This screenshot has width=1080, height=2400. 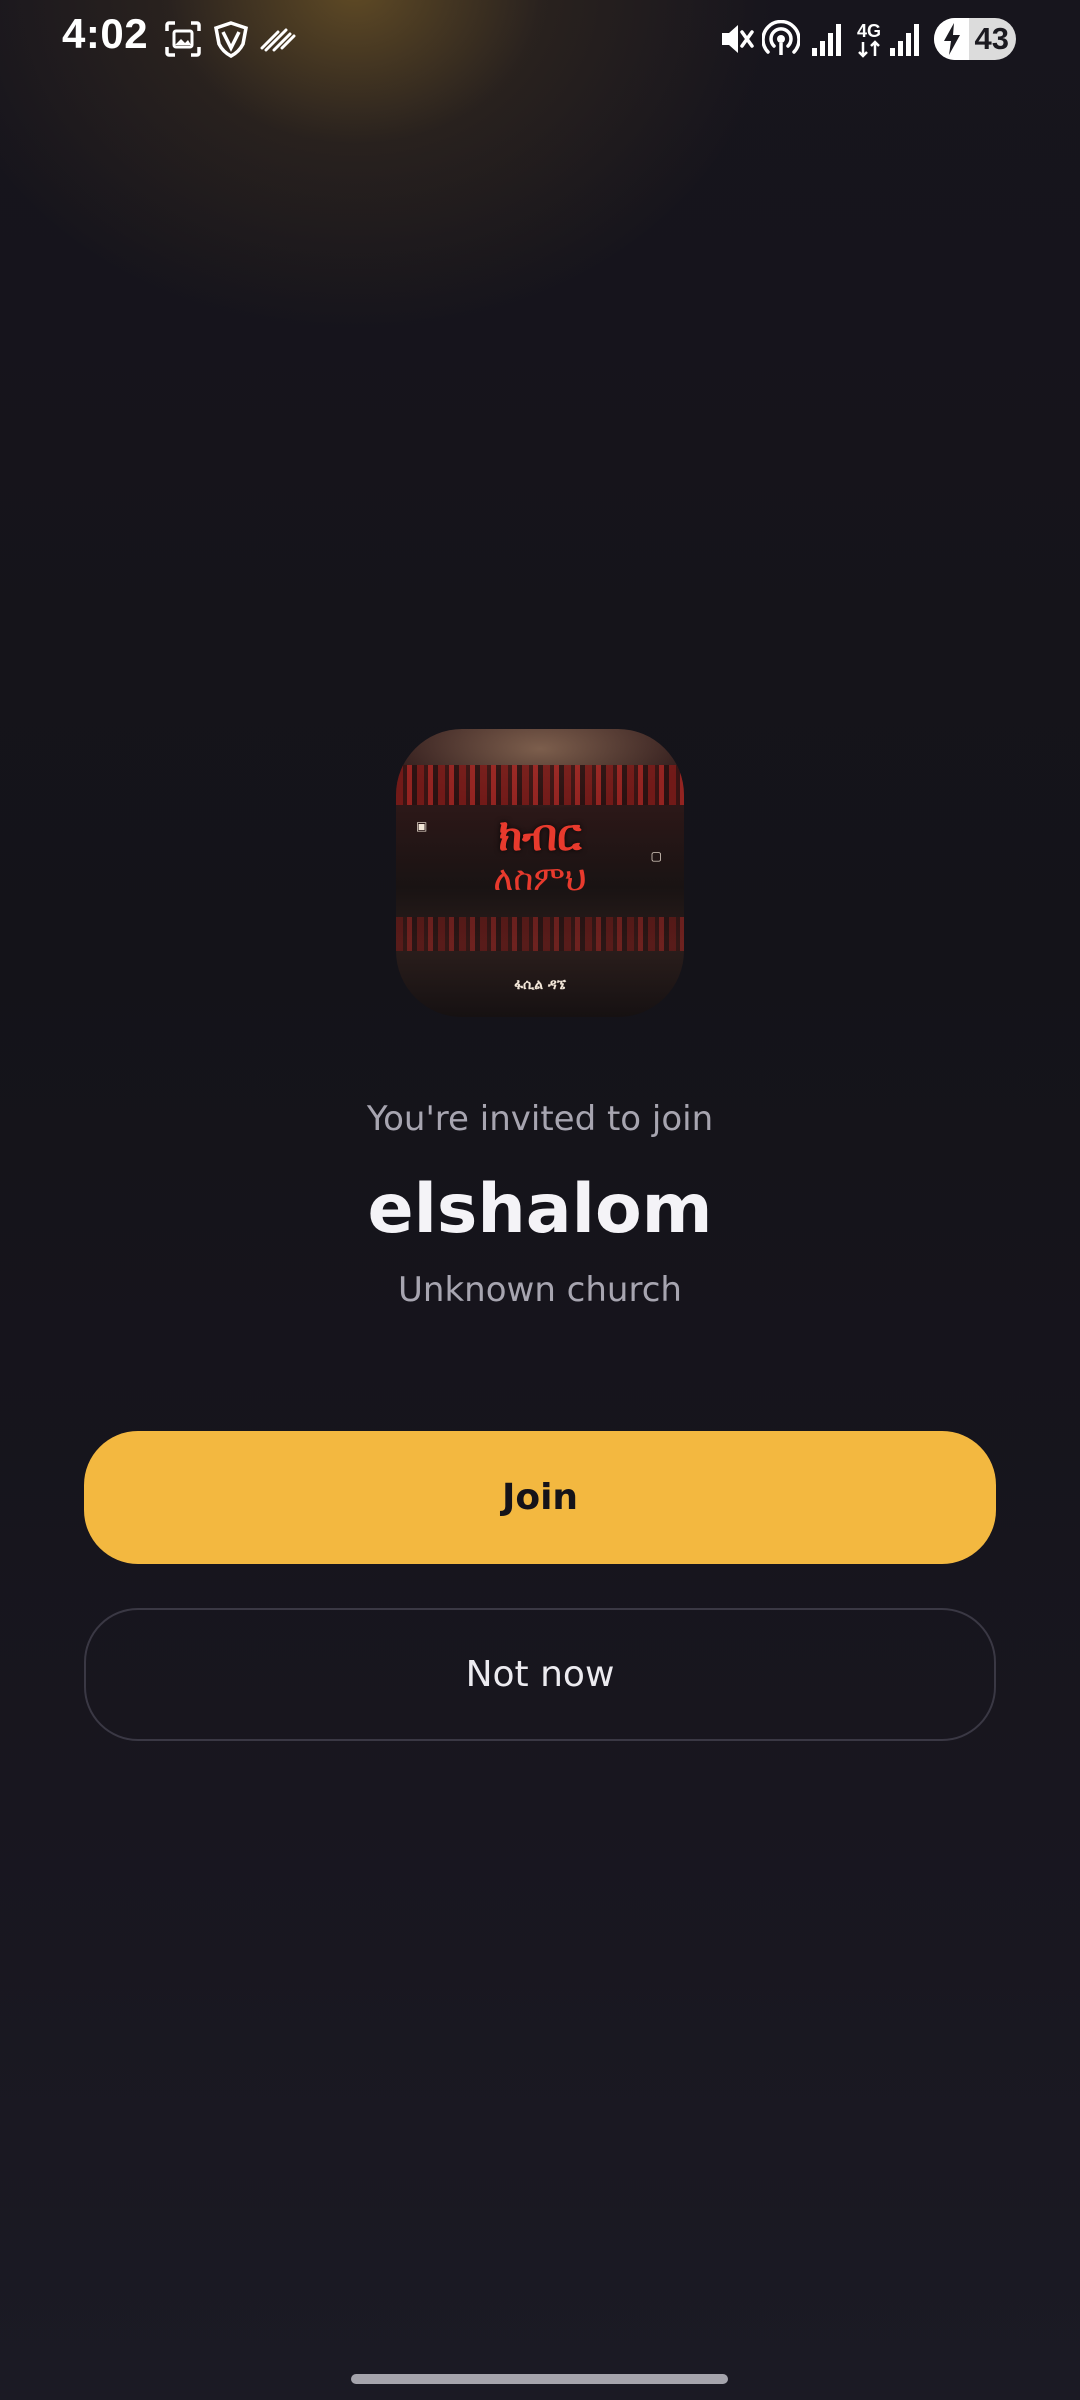 What do you see at coordinates (540, 1290) in the screenshot?
I see `church-label: Unknown church` at bounding box center [540, 1290].